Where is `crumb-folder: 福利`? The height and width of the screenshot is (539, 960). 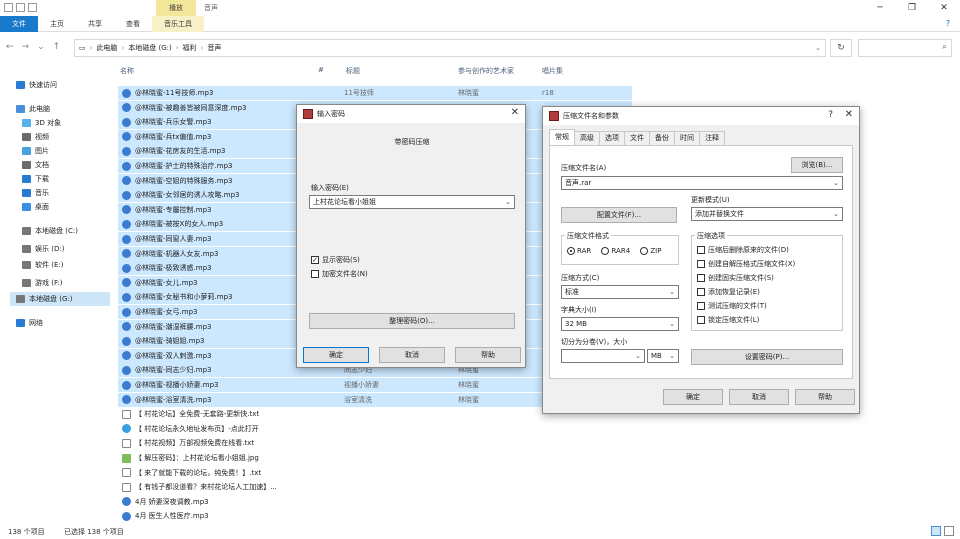
crumb-folder: 福利 is located at coordinates (190, 48).